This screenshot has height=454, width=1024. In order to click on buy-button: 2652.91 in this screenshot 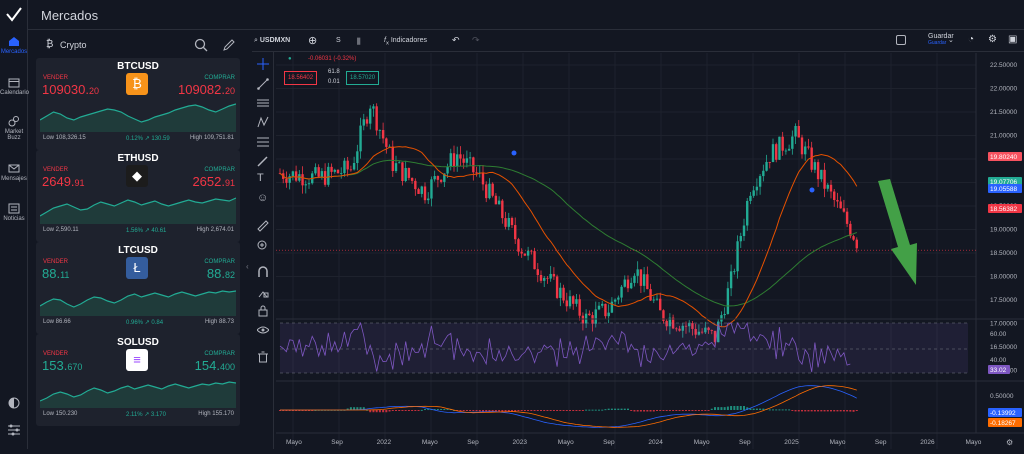, I will do `click(213, 181)`.